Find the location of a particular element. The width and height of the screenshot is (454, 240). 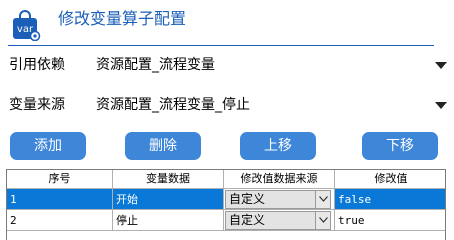

move-up-button: 上移 is located at coordinates (278, 146).